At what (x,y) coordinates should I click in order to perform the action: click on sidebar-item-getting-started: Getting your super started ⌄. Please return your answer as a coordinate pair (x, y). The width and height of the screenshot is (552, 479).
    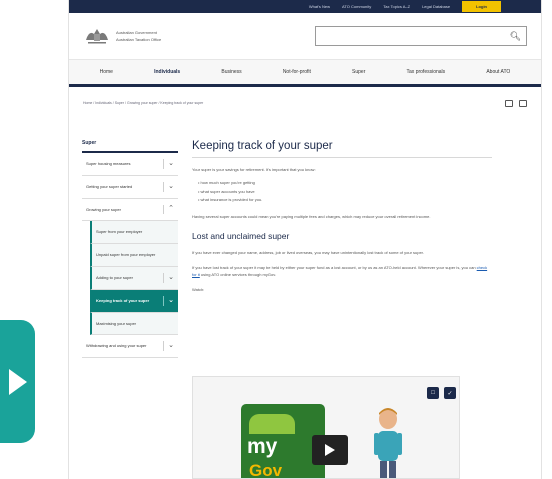
    Looking at the image, I should click on (130, 187).